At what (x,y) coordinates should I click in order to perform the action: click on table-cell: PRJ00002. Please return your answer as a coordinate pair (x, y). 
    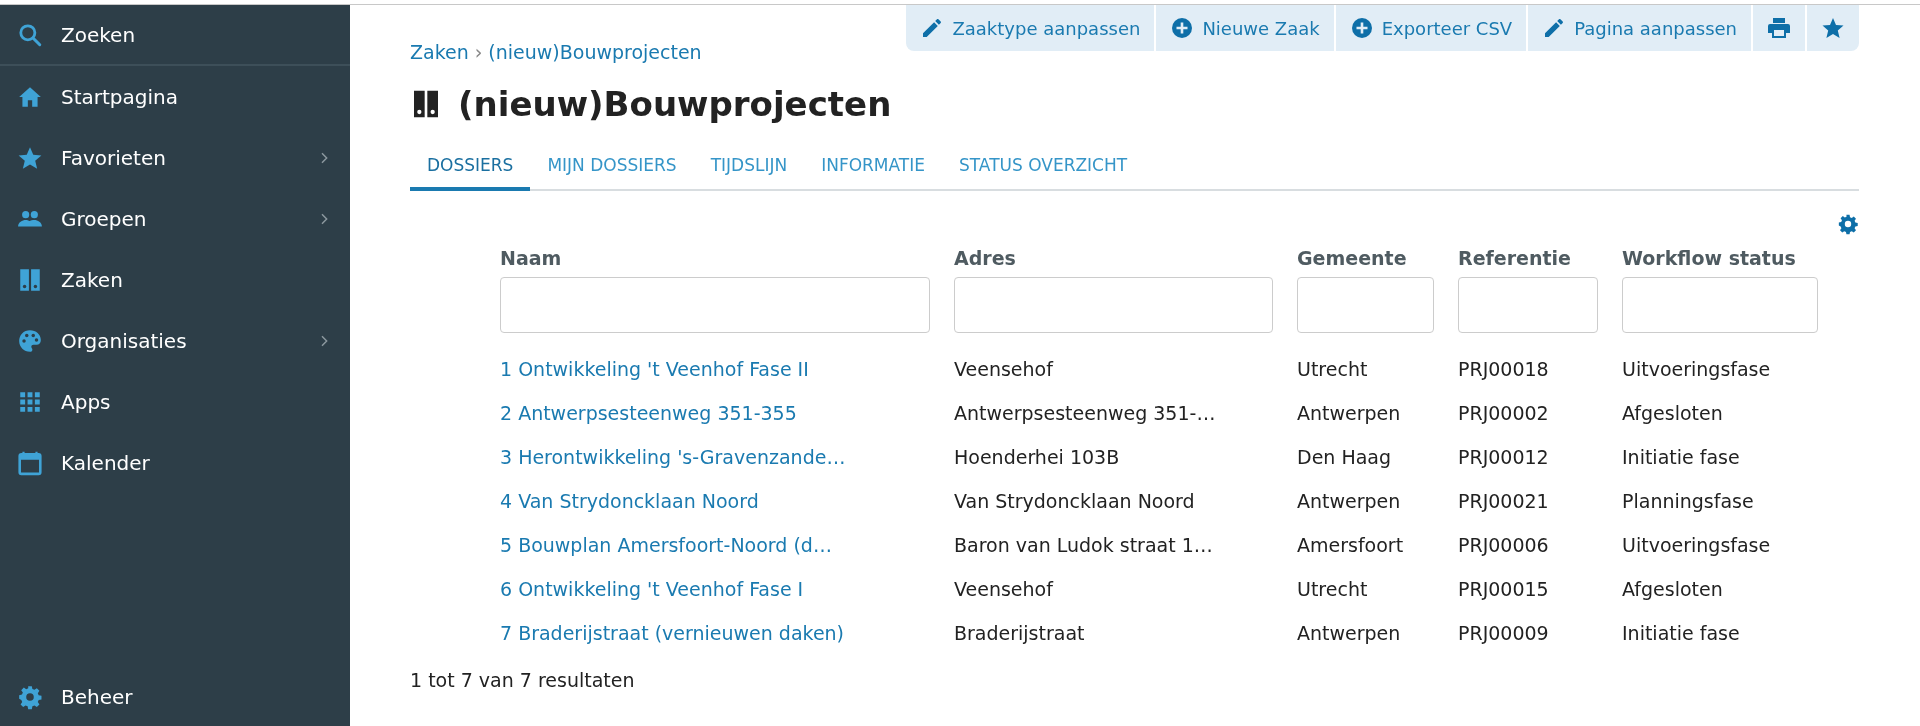
    Looking at the image, I should click on (1503, 413).